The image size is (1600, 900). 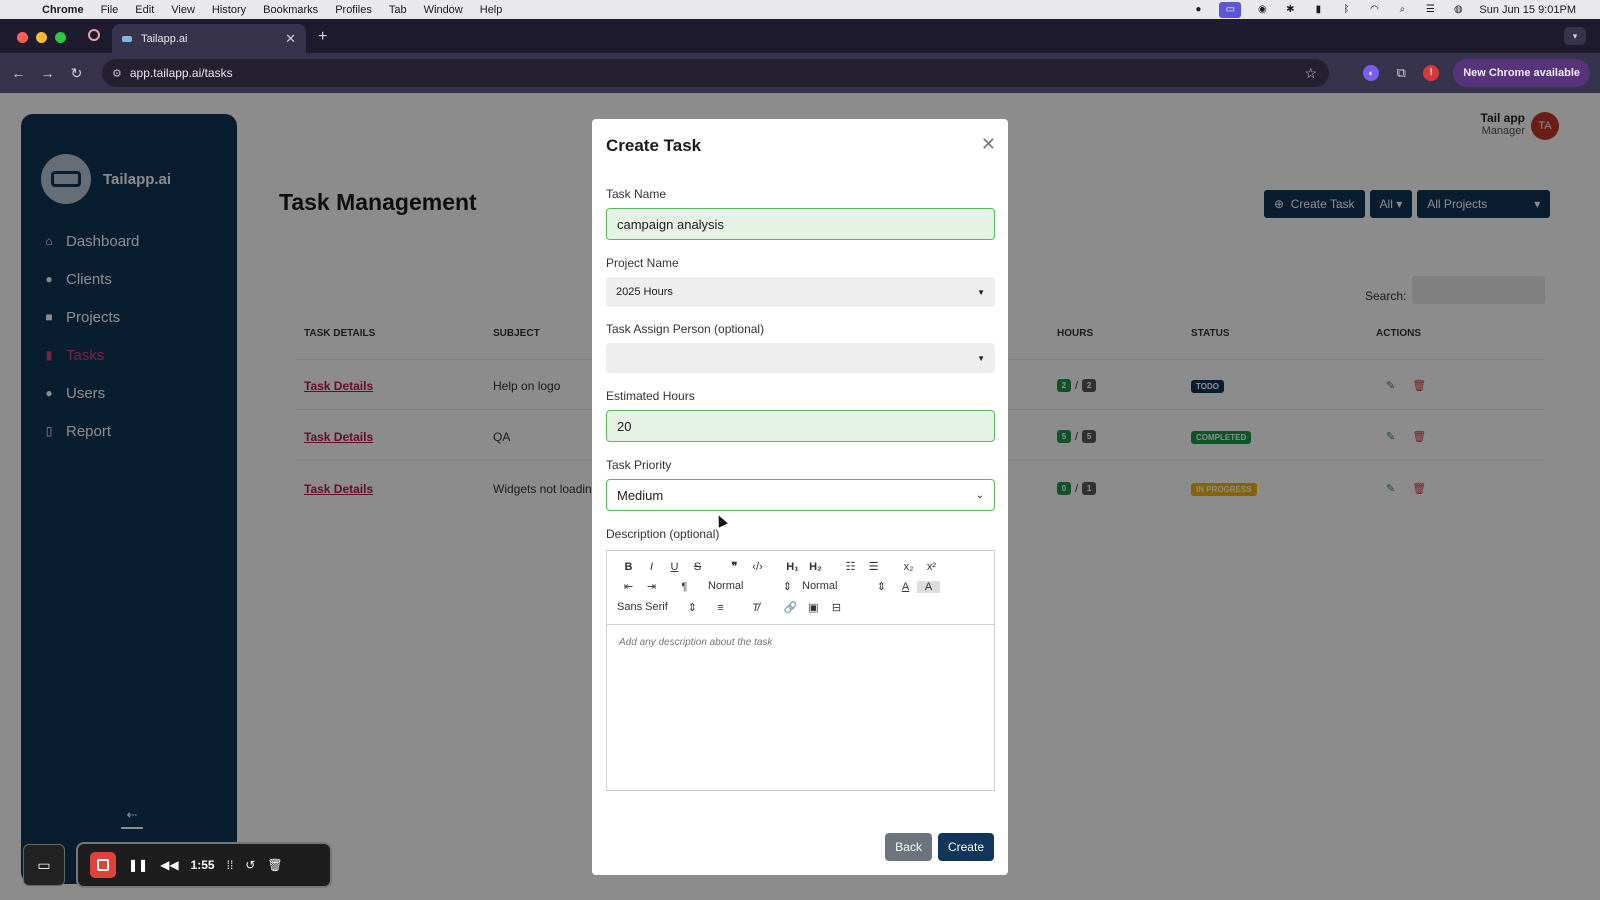 What do you see at coordinates (792, 567) in the screenshot?
I see `heading-1-icon: H₁` at bounding box center [792, 567].